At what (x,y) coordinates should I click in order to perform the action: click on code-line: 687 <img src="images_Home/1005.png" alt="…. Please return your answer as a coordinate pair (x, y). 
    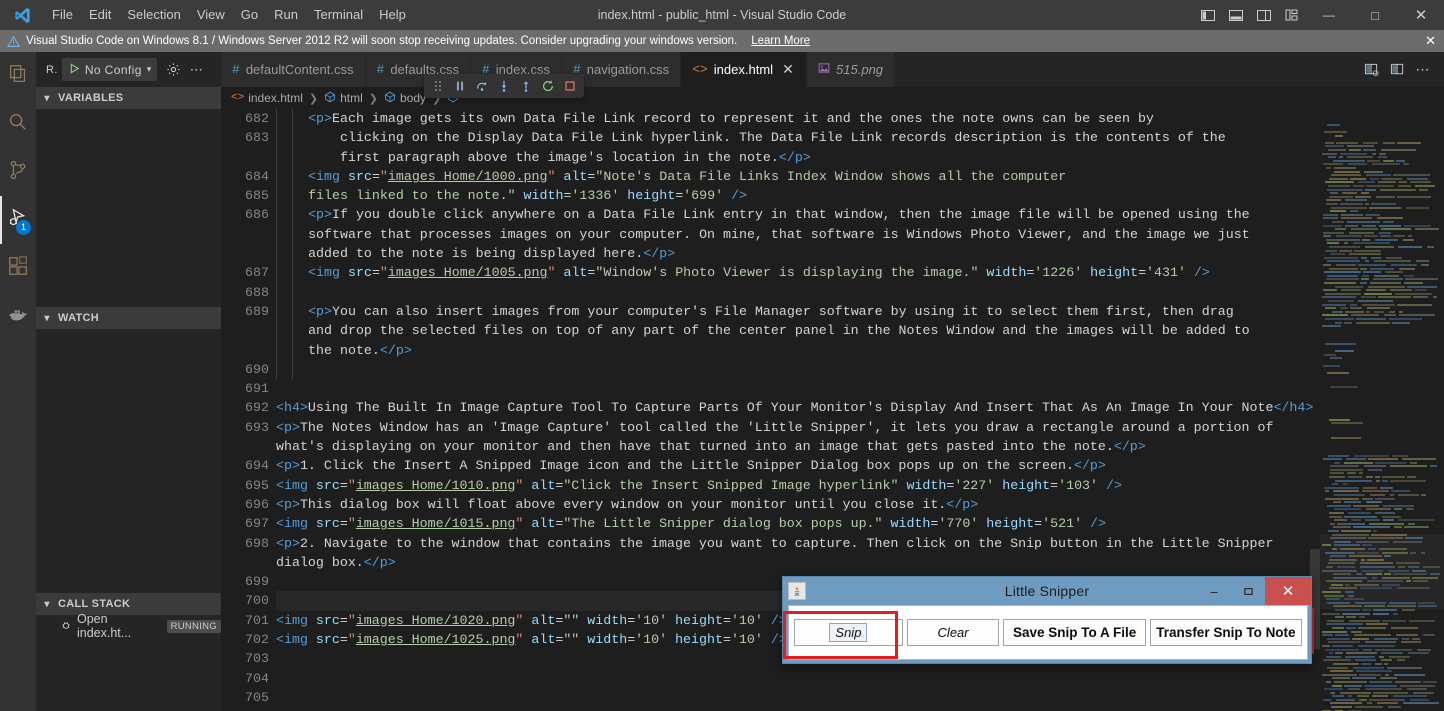
    Looking at the image, I should click on (832, 273).